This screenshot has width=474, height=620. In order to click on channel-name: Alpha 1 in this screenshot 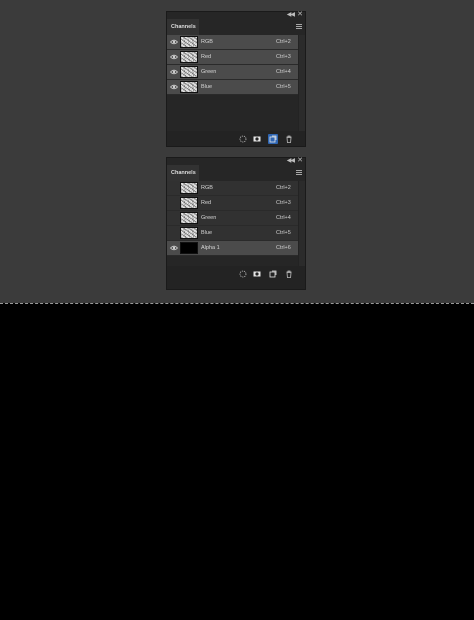, I will do `click(210, 248)`.